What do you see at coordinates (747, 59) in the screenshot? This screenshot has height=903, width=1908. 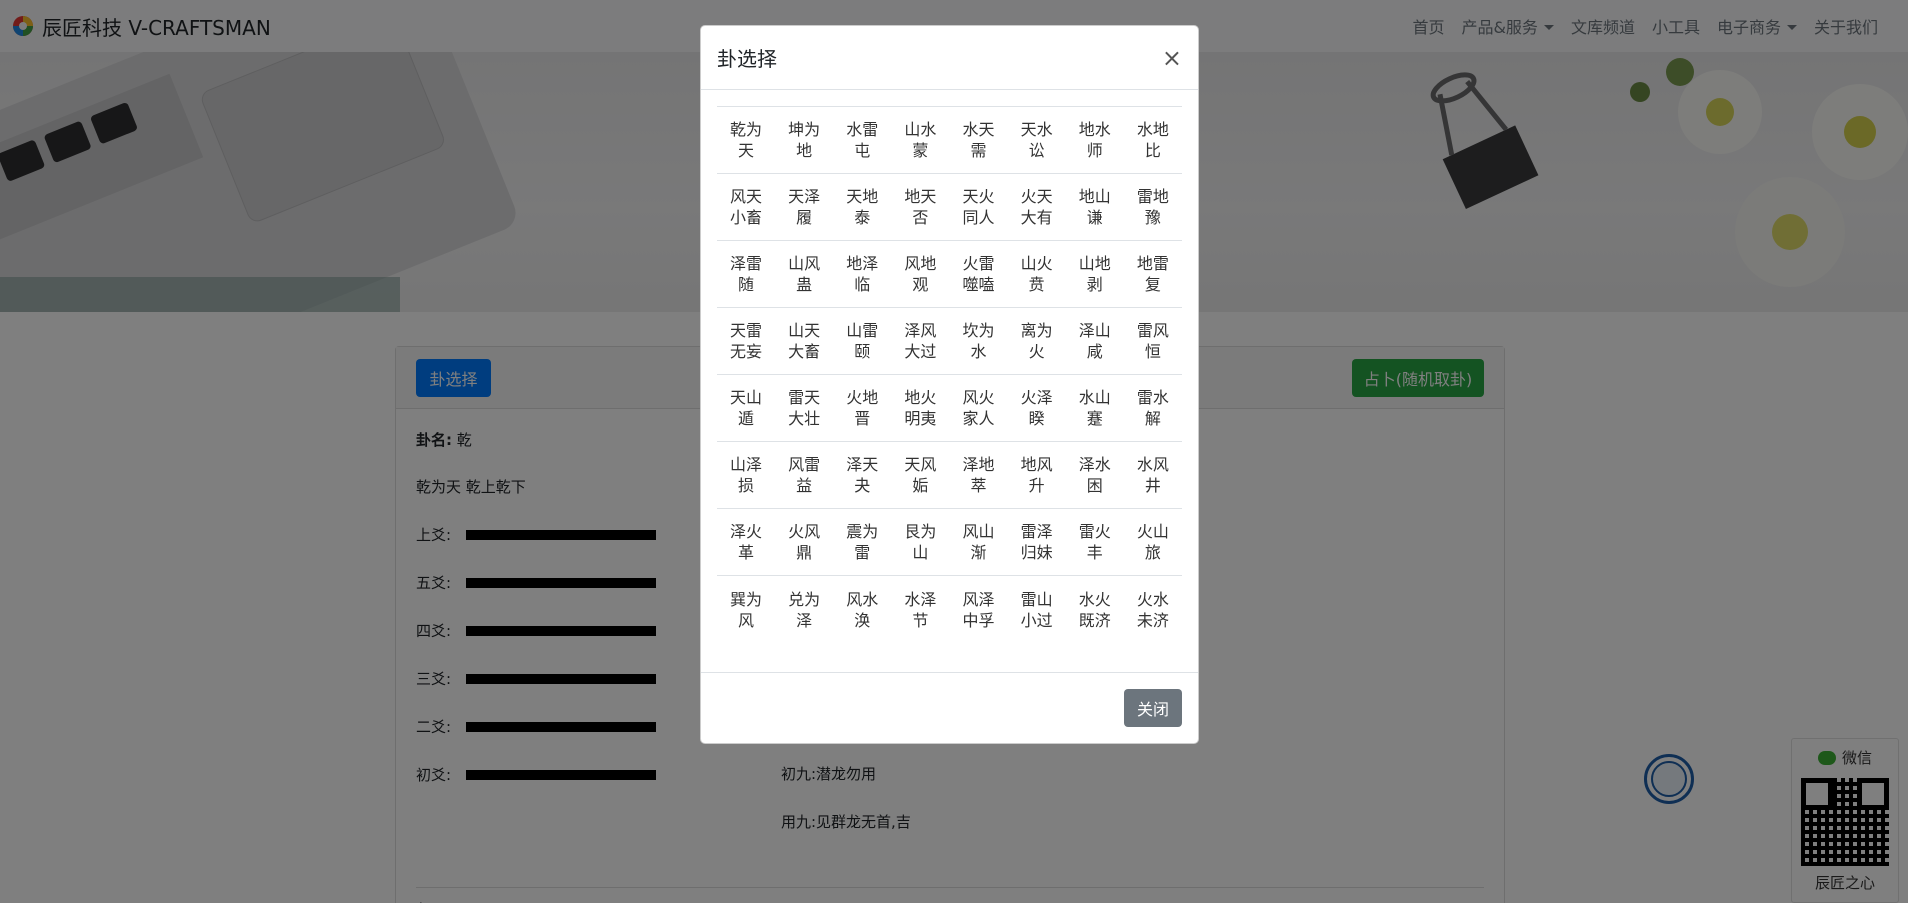 I see `modal-title: 卦选择` at bounding box center [747, 59].